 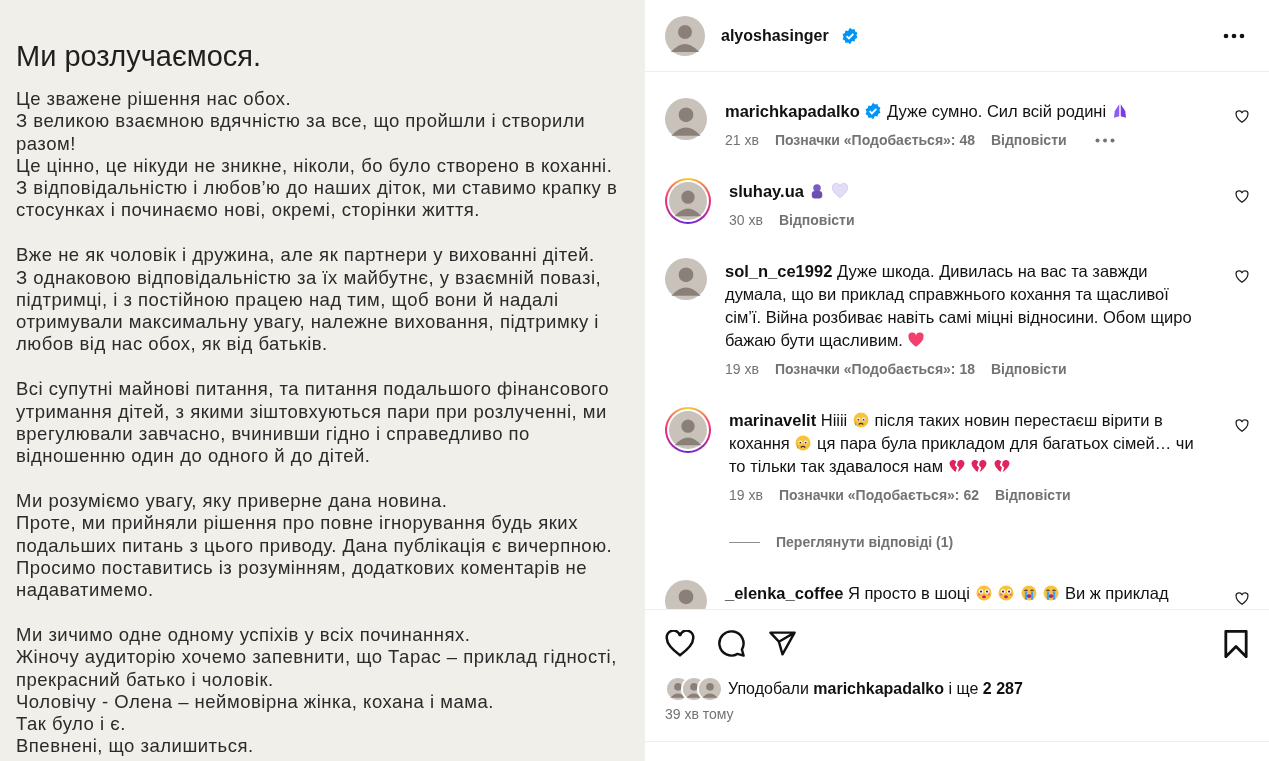 What do you see at coordinates (306, 255) in the screenshot?
I see `post-image-text: Вже не як чоловік і дружина, але як партнери у вихованні дітей.` at bounding box center [306, 255].